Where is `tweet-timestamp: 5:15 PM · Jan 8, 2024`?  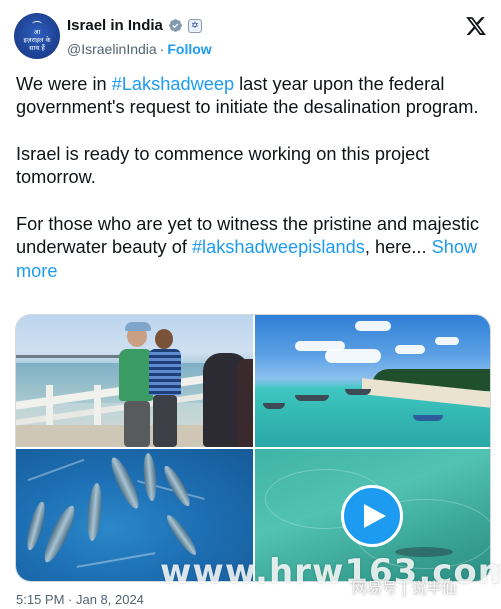 tweet-timestamp: 5:15 PM · Jan 8, 2024 is located at coordinates (80, 599).